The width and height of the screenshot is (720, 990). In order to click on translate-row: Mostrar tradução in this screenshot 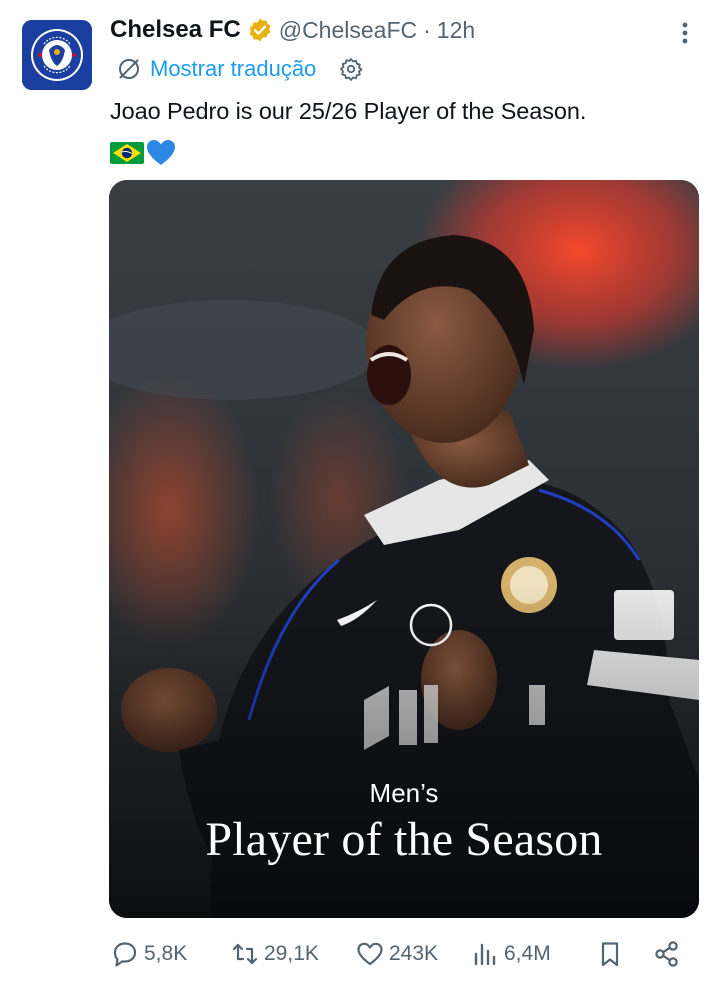, I will do `click(240, 69)`.